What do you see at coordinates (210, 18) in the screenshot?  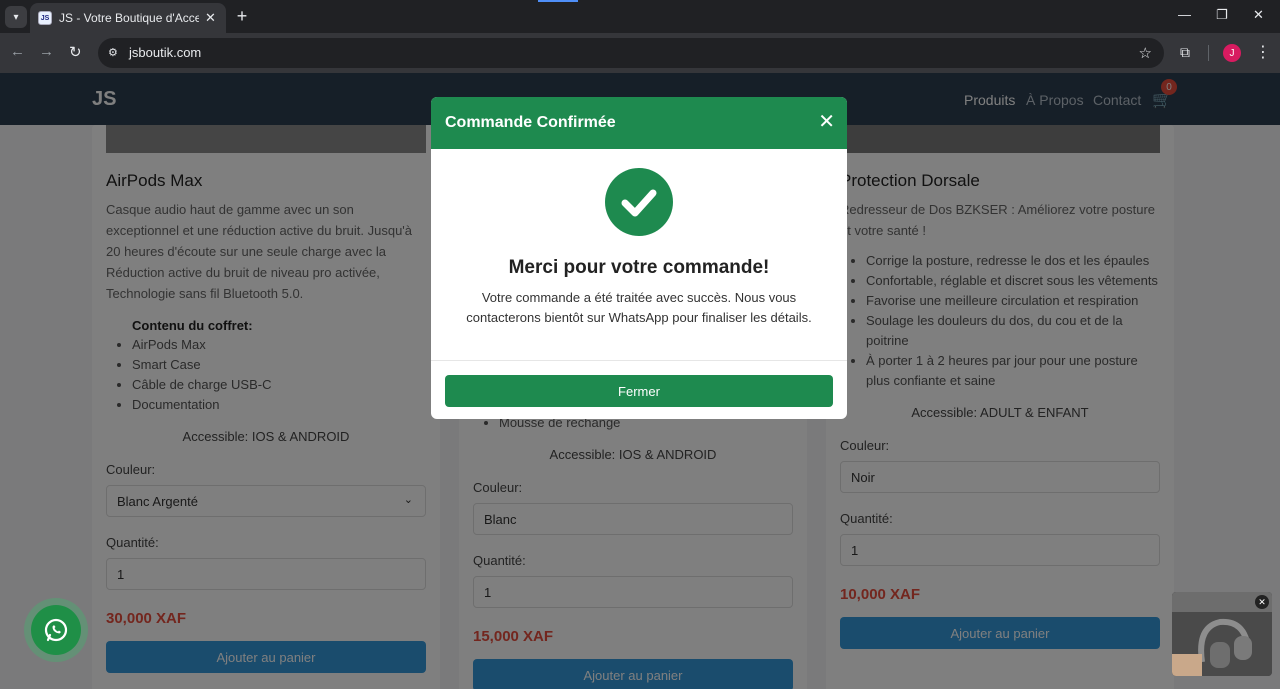 I see `tab-close-icon: ✕` at bounding box center [210, 18].